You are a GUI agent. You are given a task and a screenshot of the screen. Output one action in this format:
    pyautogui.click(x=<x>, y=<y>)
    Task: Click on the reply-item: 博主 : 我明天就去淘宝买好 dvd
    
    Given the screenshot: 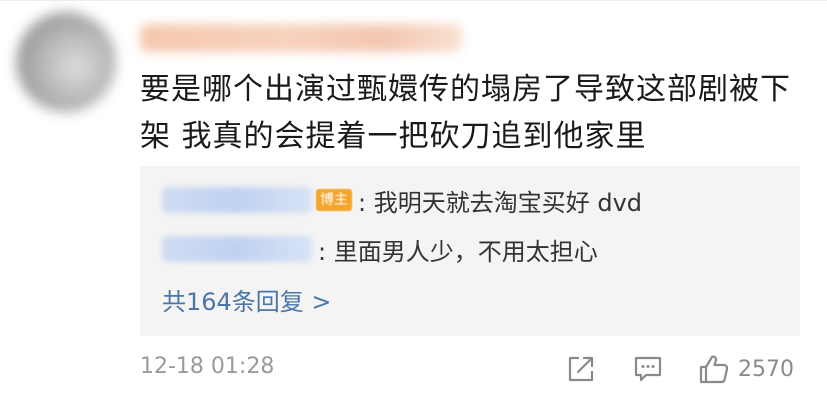 What is the action you would take?
    pyautogui.click(x=402, y=200)
    